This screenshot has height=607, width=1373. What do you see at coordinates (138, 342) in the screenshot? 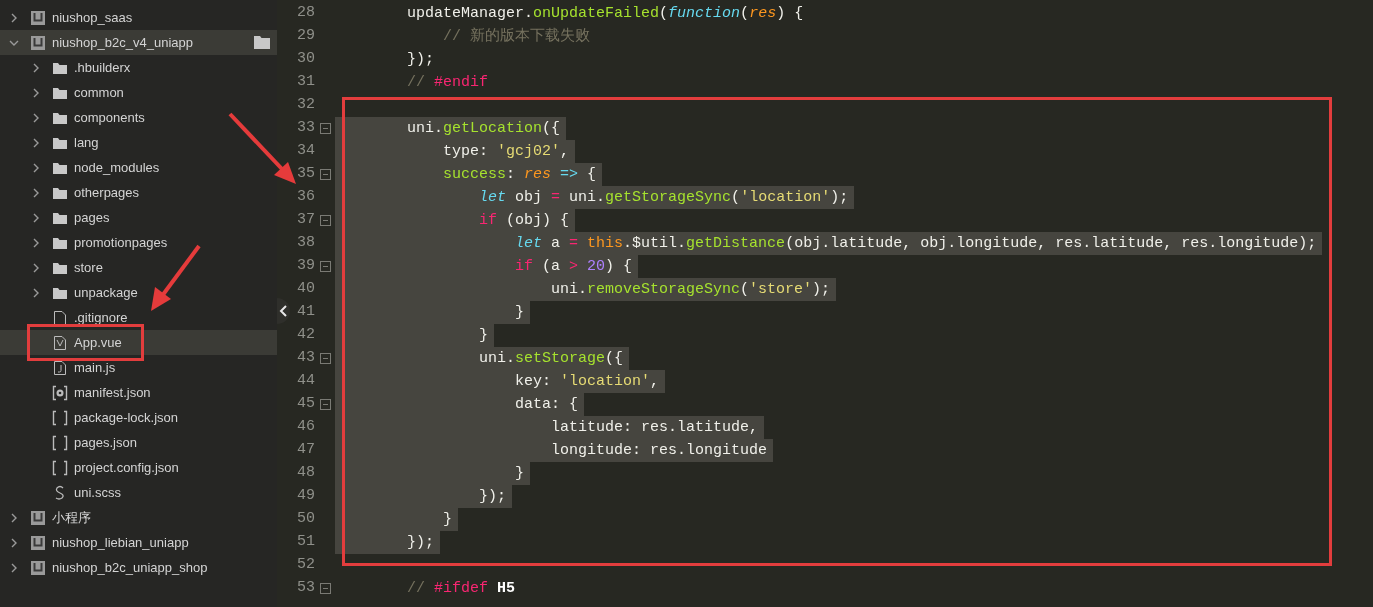
I see `tree-item: App.vue` at bounding box center [138, 342].